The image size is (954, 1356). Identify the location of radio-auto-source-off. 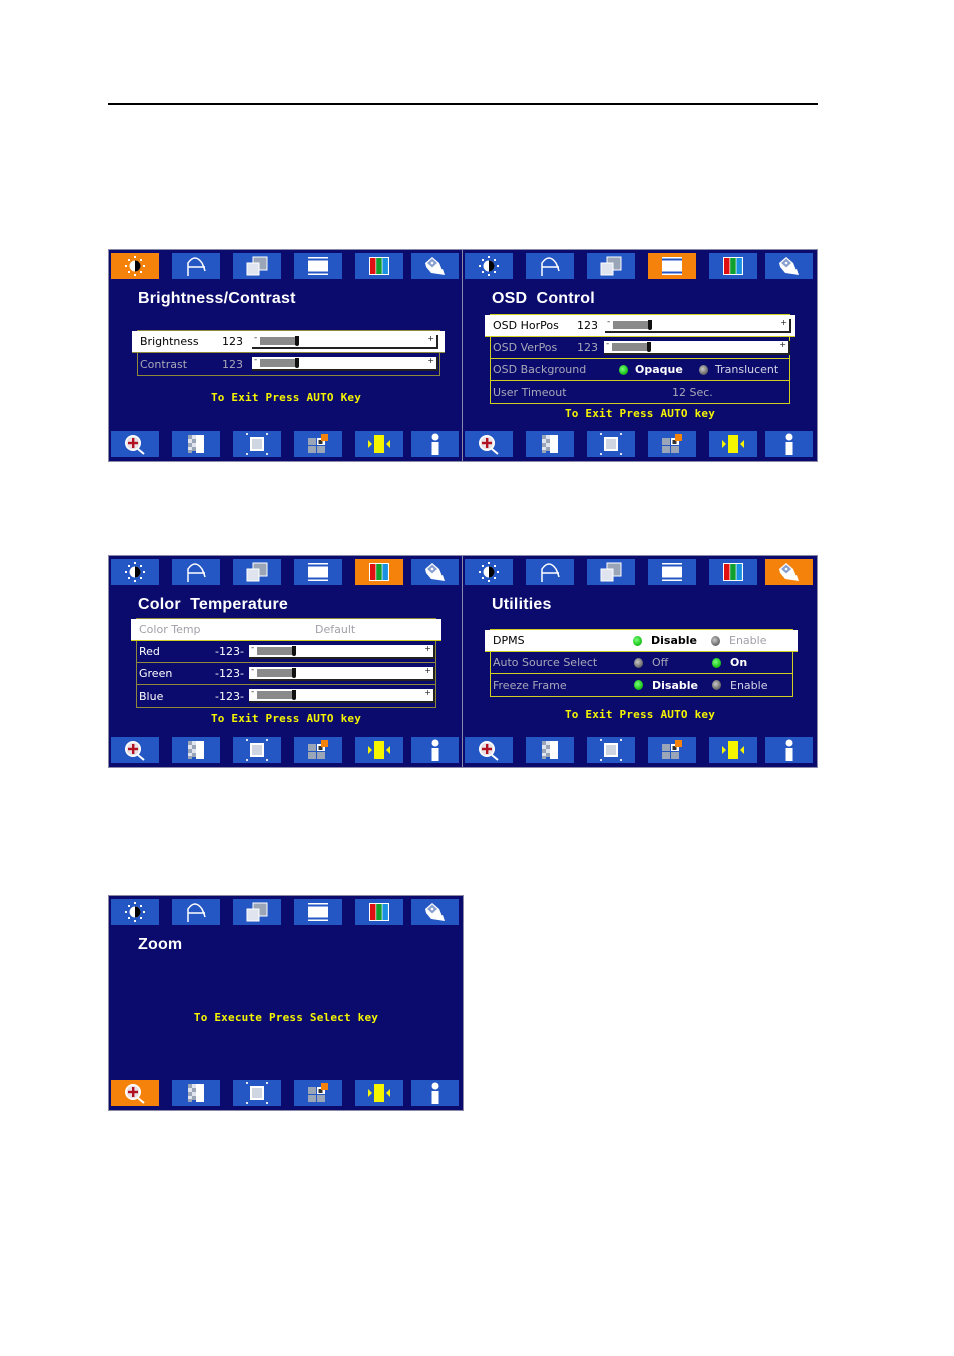
(638, 662).